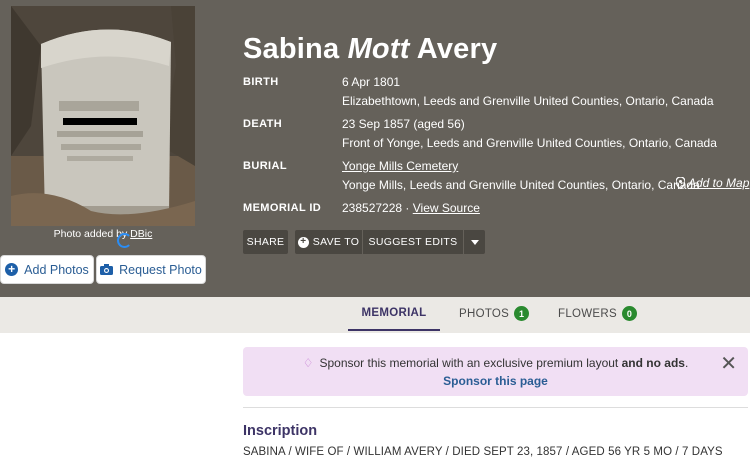 The height and width of the screenshot is (461, 750). Describe the element at coordinates (107, 269) in the screenshot. I see `camera-icon` at that location.